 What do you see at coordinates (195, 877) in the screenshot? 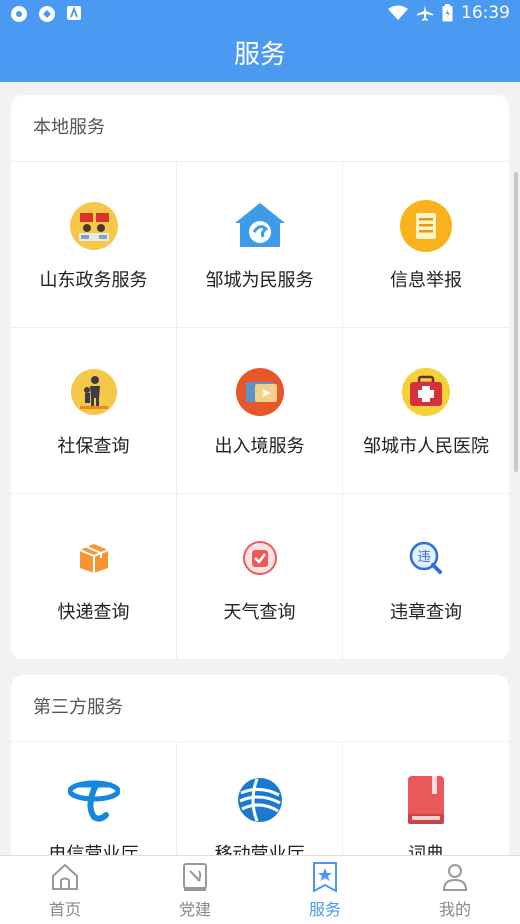
I see `party-building-icon` at bounding box center [195, 877].